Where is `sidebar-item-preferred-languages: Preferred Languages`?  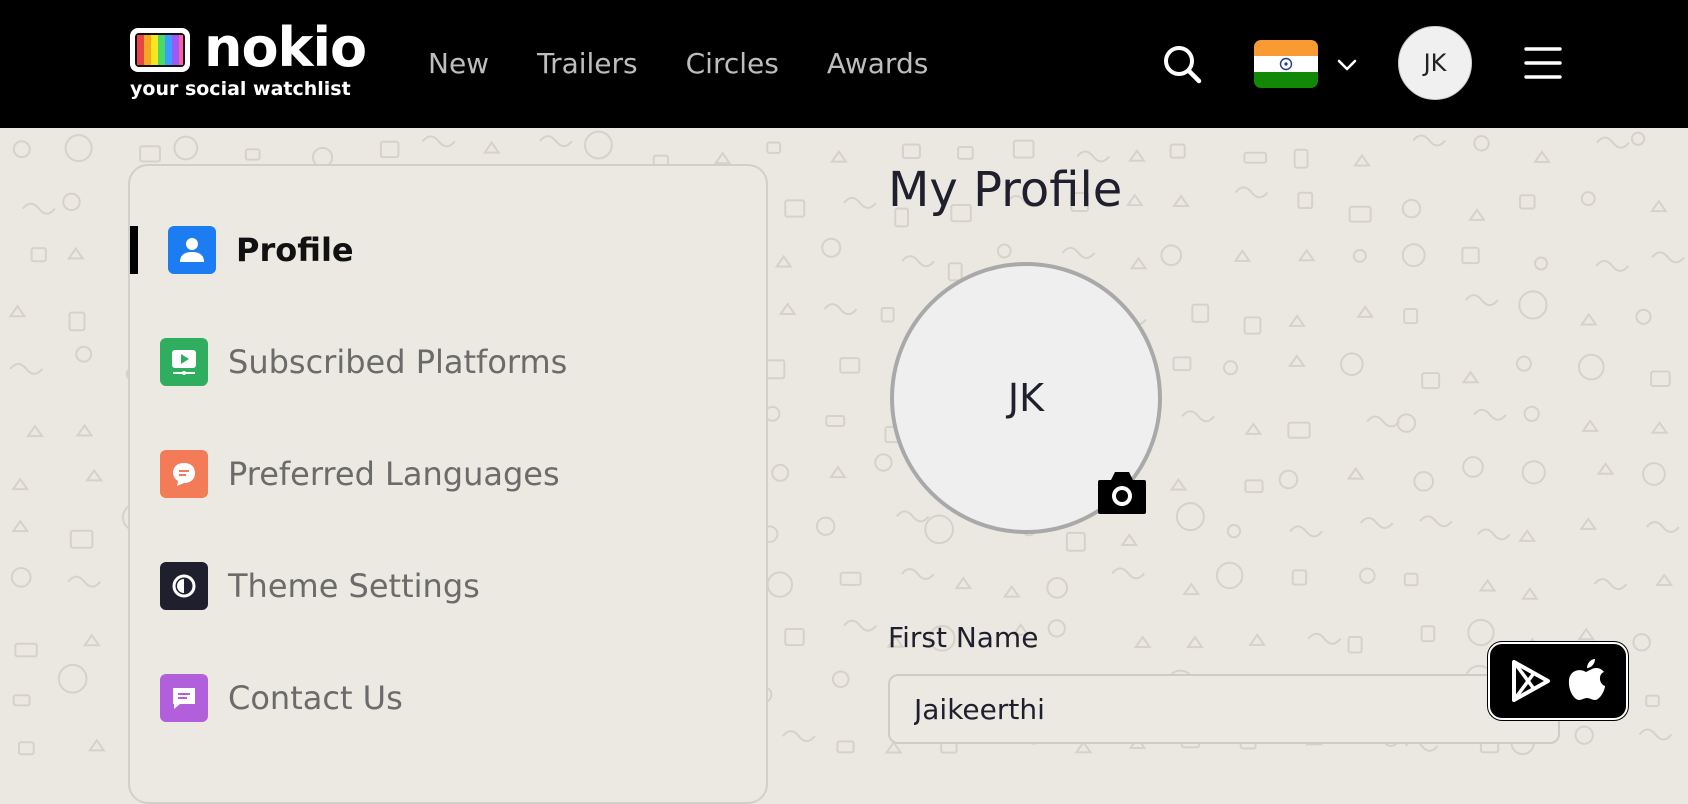 sidebar-item-preferred-languages: Preferred Languages is located at coordinates (448, 474).